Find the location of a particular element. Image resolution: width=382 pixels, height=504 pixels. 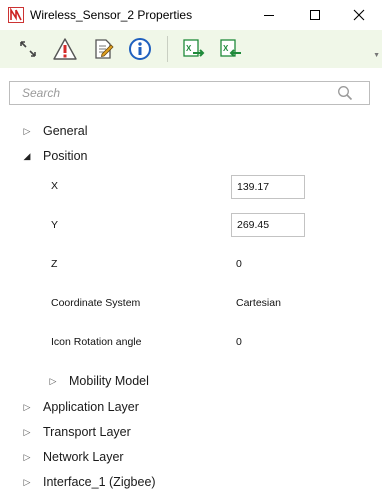

search-box is located at coordinates (189, 93).